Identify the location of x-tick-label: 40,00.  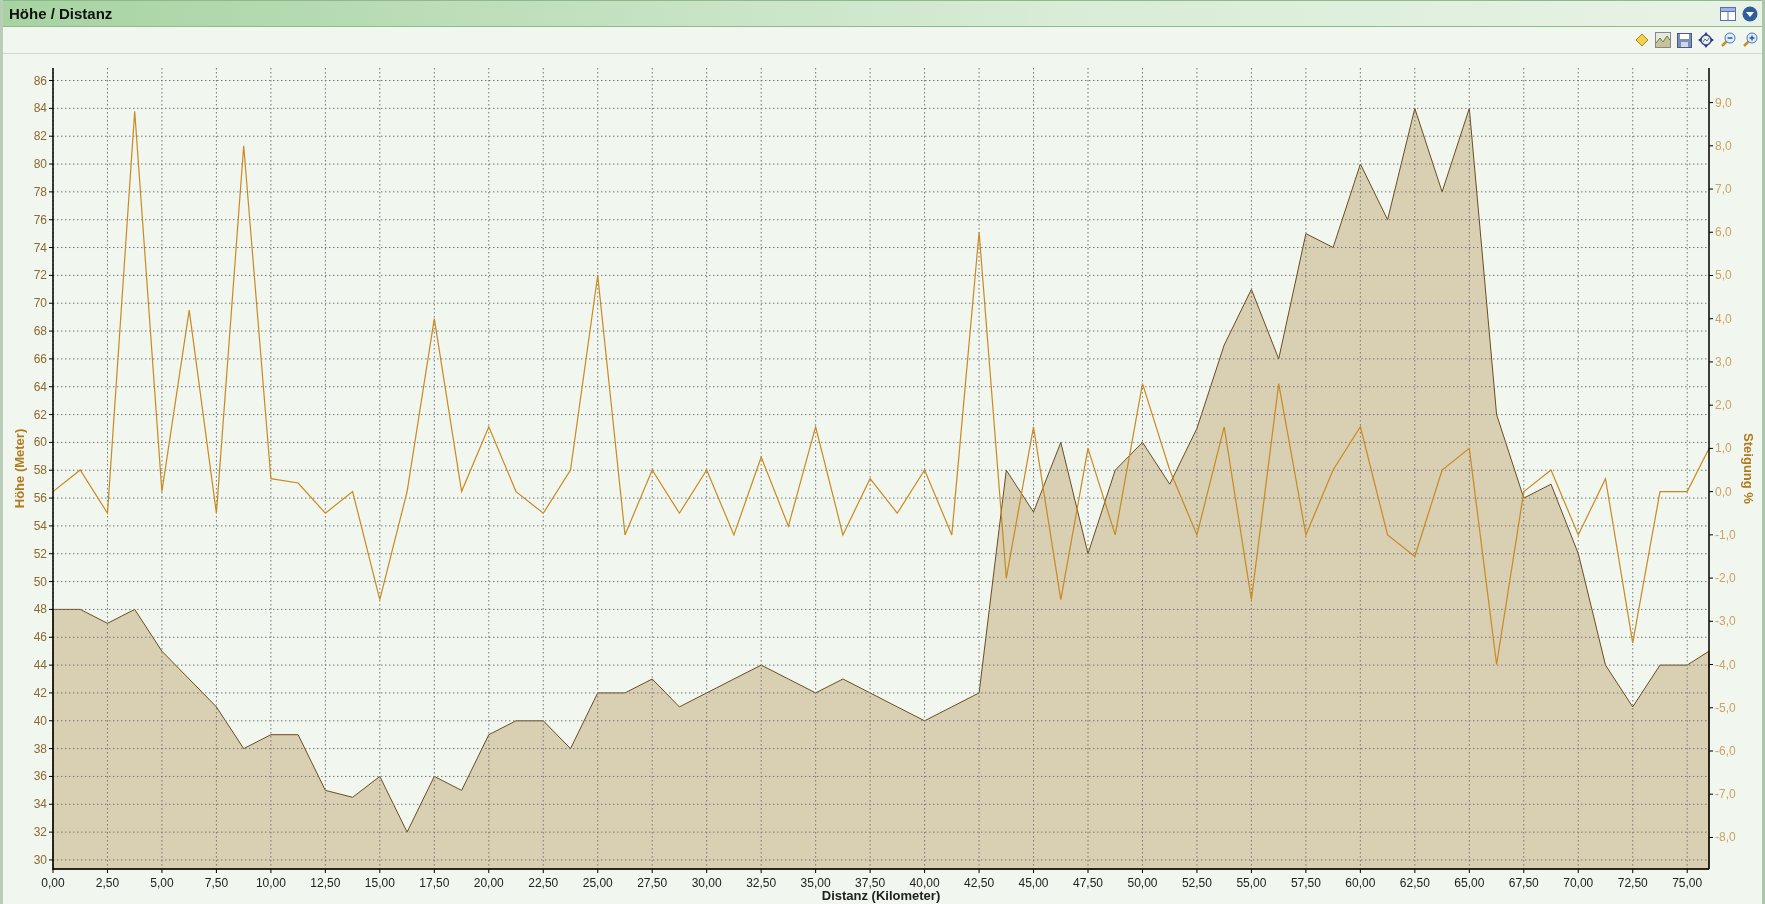
(924, 883).